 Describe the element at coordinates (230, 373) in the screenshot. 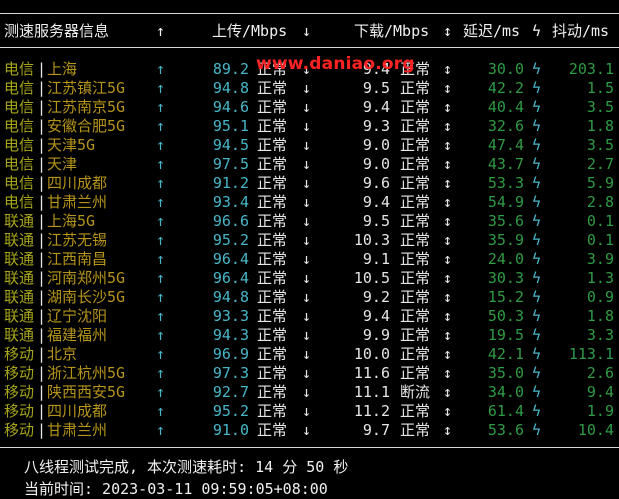

I see `upload-value: 97.3` at that location.